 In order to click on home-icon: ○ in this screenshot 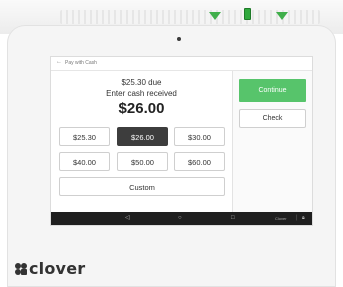, I will do `click(180, 218)`.